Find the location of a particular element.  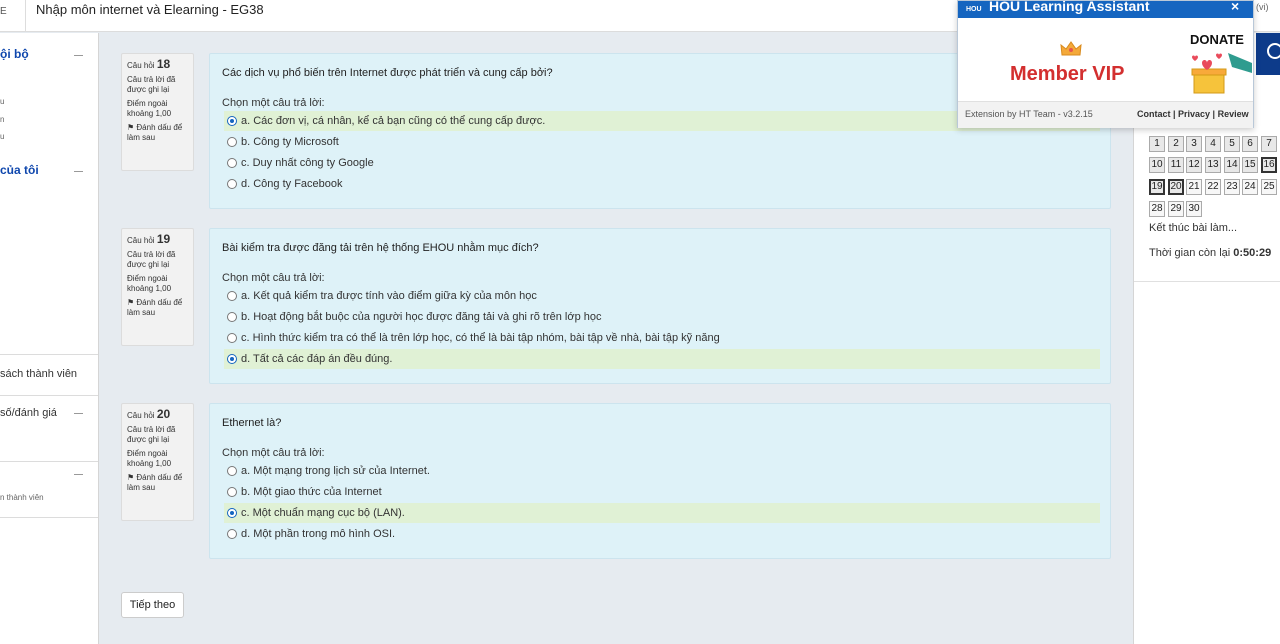

nav-question-button: 30 is located at coordinates (1194, 209).